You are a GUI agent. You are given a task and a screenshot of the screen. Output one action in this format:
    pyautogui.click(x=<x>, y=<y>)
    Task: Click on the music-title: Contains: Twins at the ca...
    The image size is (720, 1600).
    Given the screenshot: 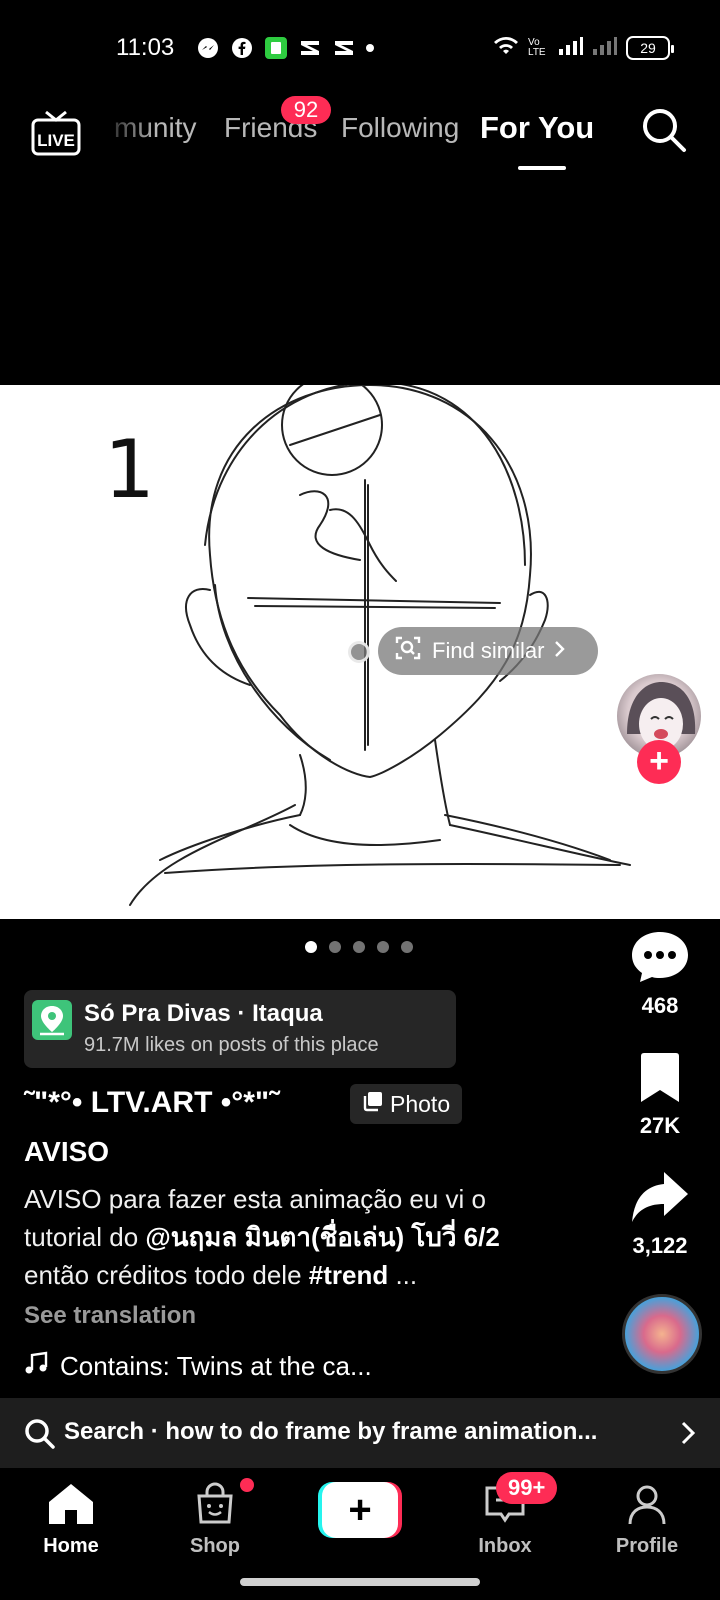 What is the action you would take?
    pyautogui.click(x=216, y=1366)
    